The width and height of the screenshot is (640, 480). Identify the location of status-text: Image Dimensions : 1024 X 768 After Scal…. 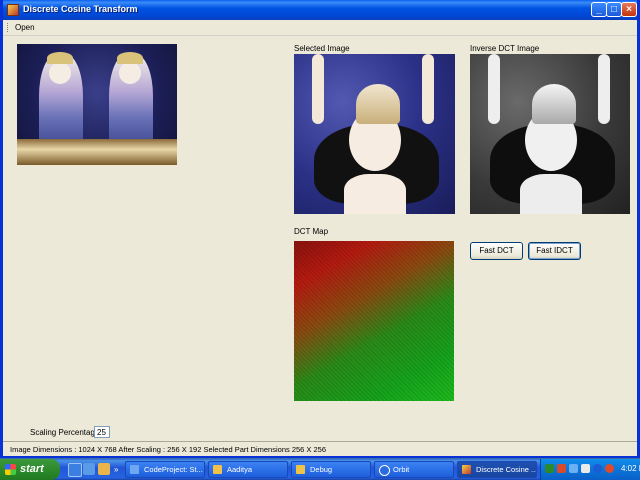
(168, 449).